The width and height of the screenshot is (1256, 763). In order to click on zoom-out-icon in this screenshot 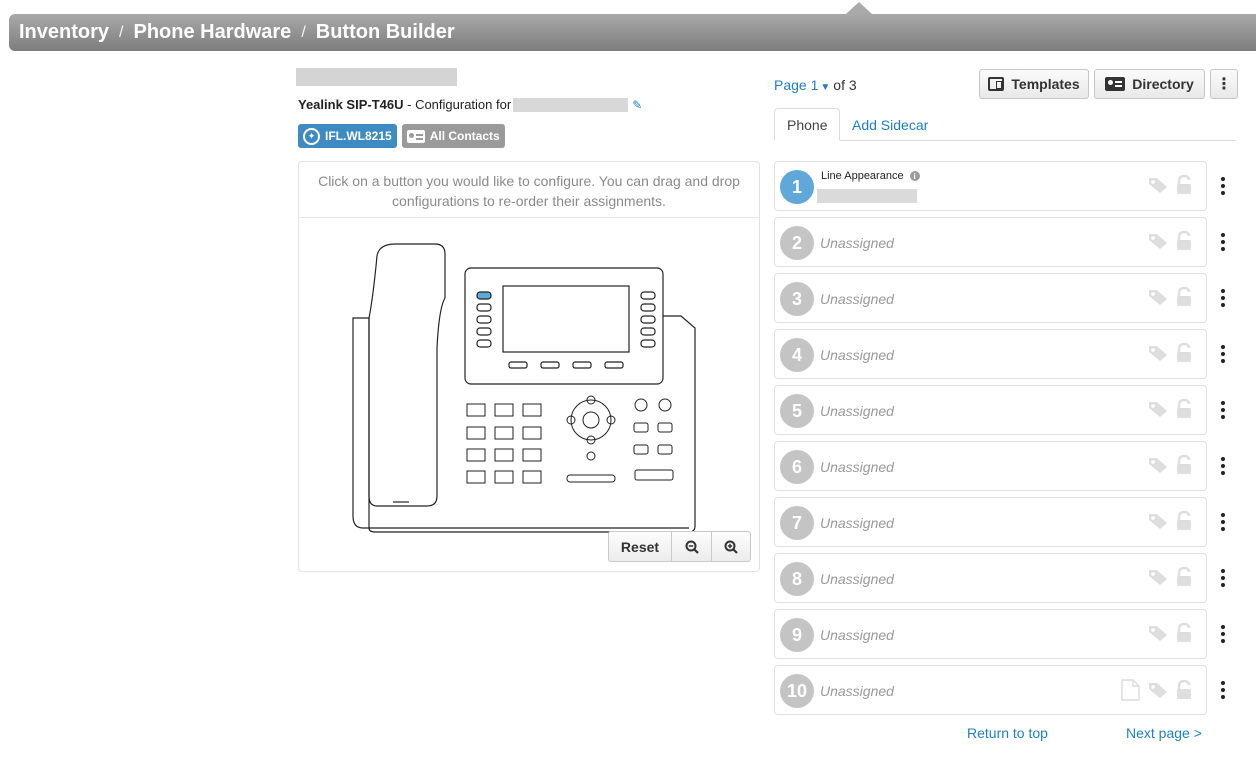, I will do `click(692, 547)`.